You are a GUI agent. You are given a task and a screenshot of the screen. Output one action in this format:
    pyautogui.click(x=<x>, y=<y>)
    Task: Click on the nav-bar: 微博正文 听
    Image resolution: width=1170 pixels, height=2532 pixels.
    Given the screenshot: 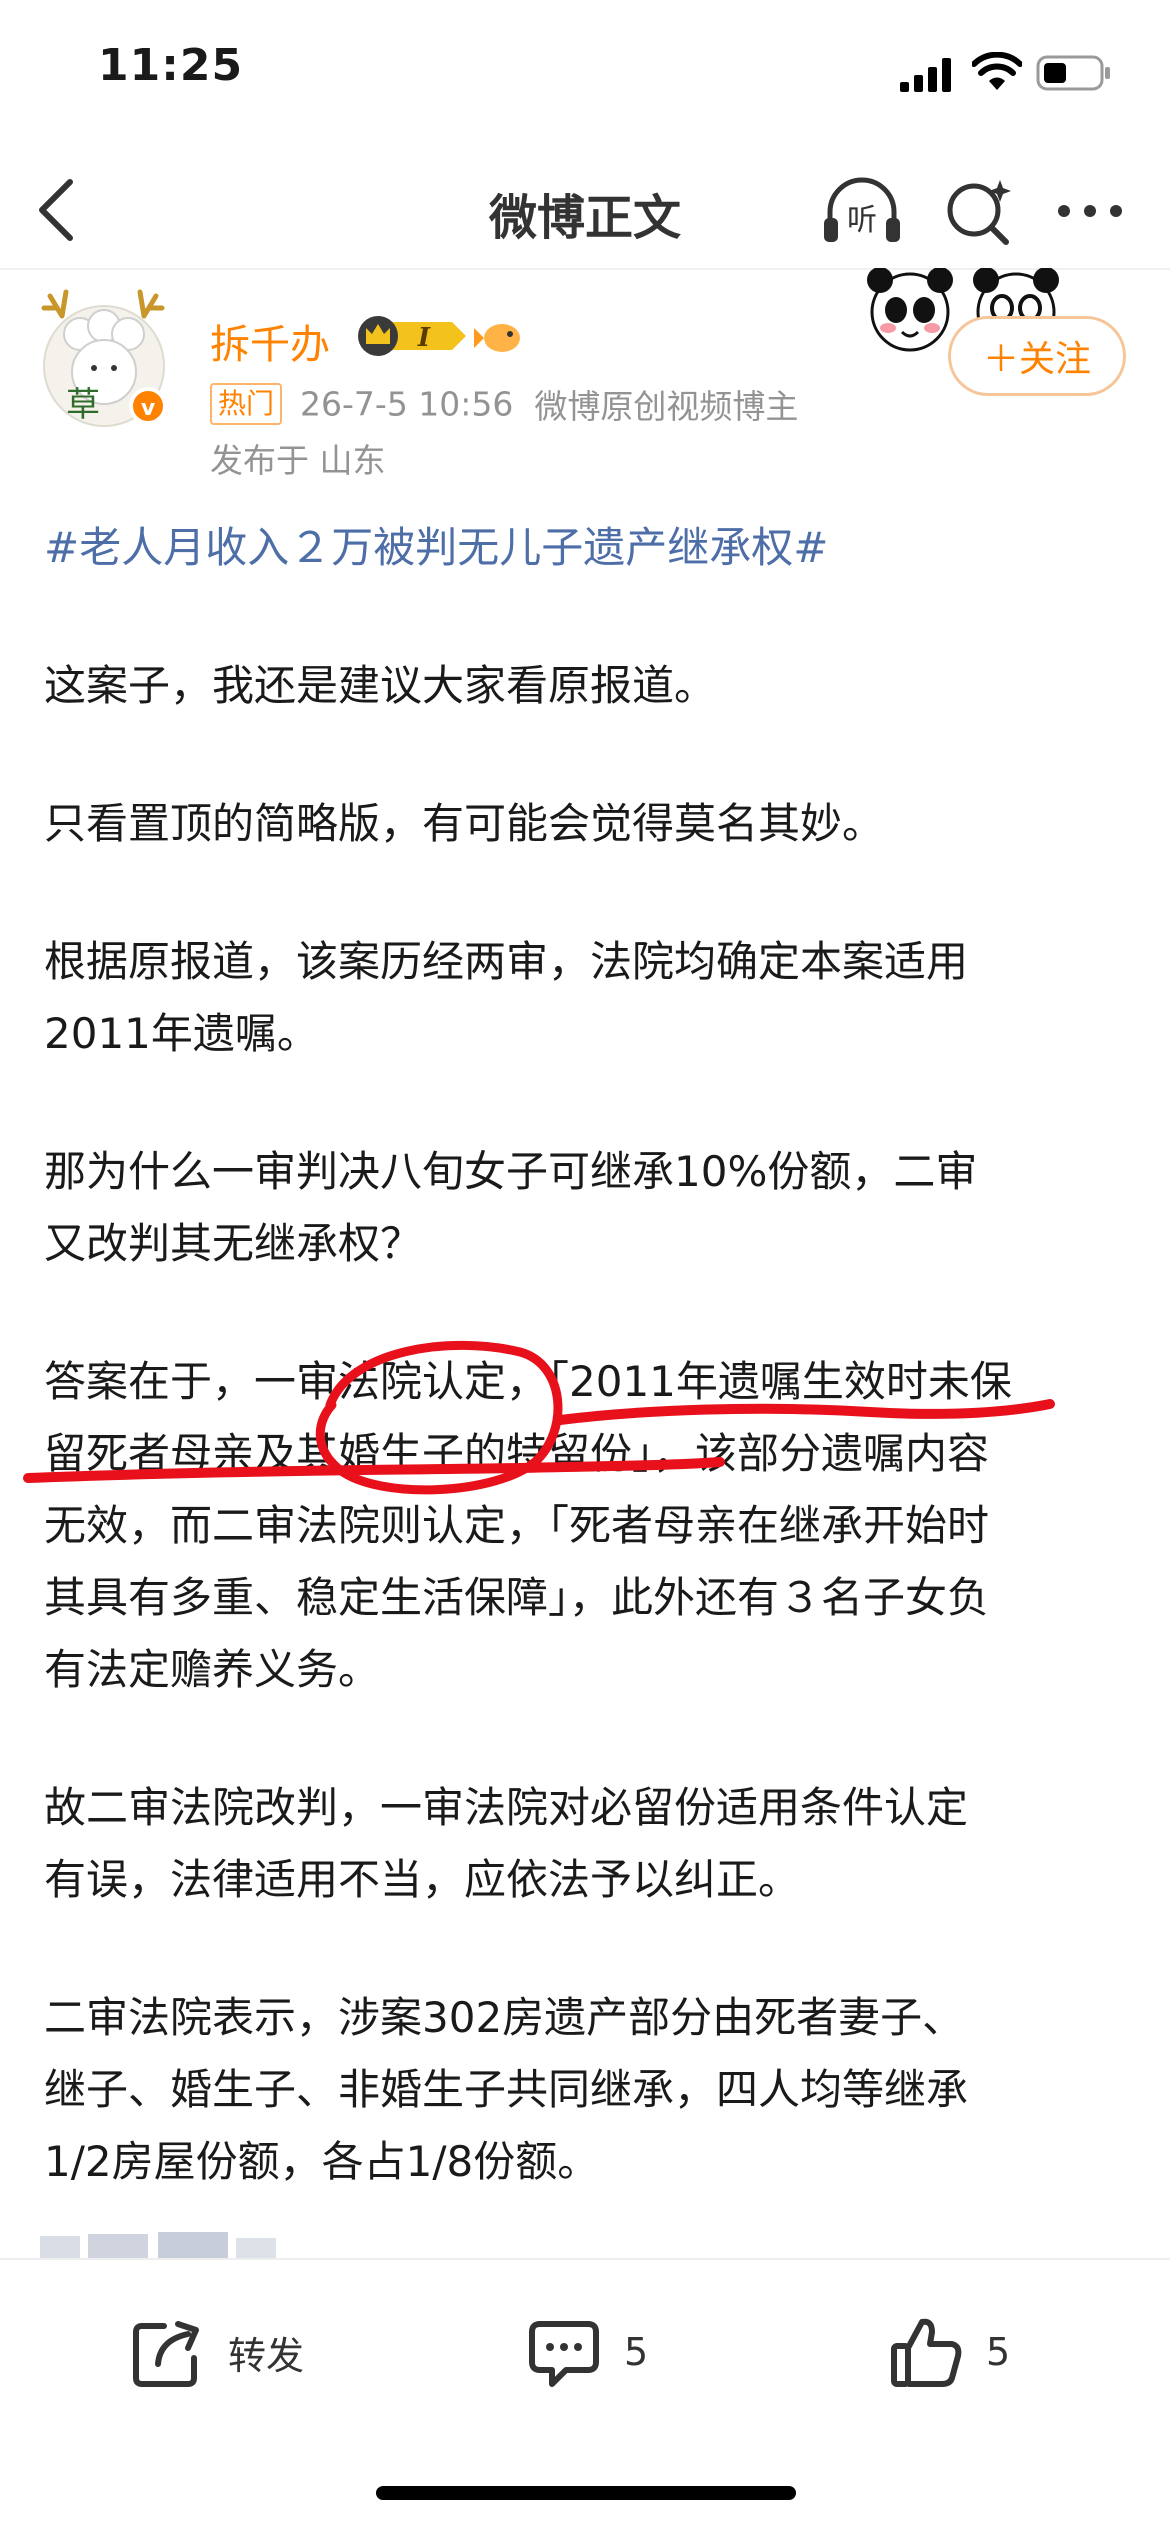 What is the action you would take?
    pyautogui.click(x=585, y=210)
    